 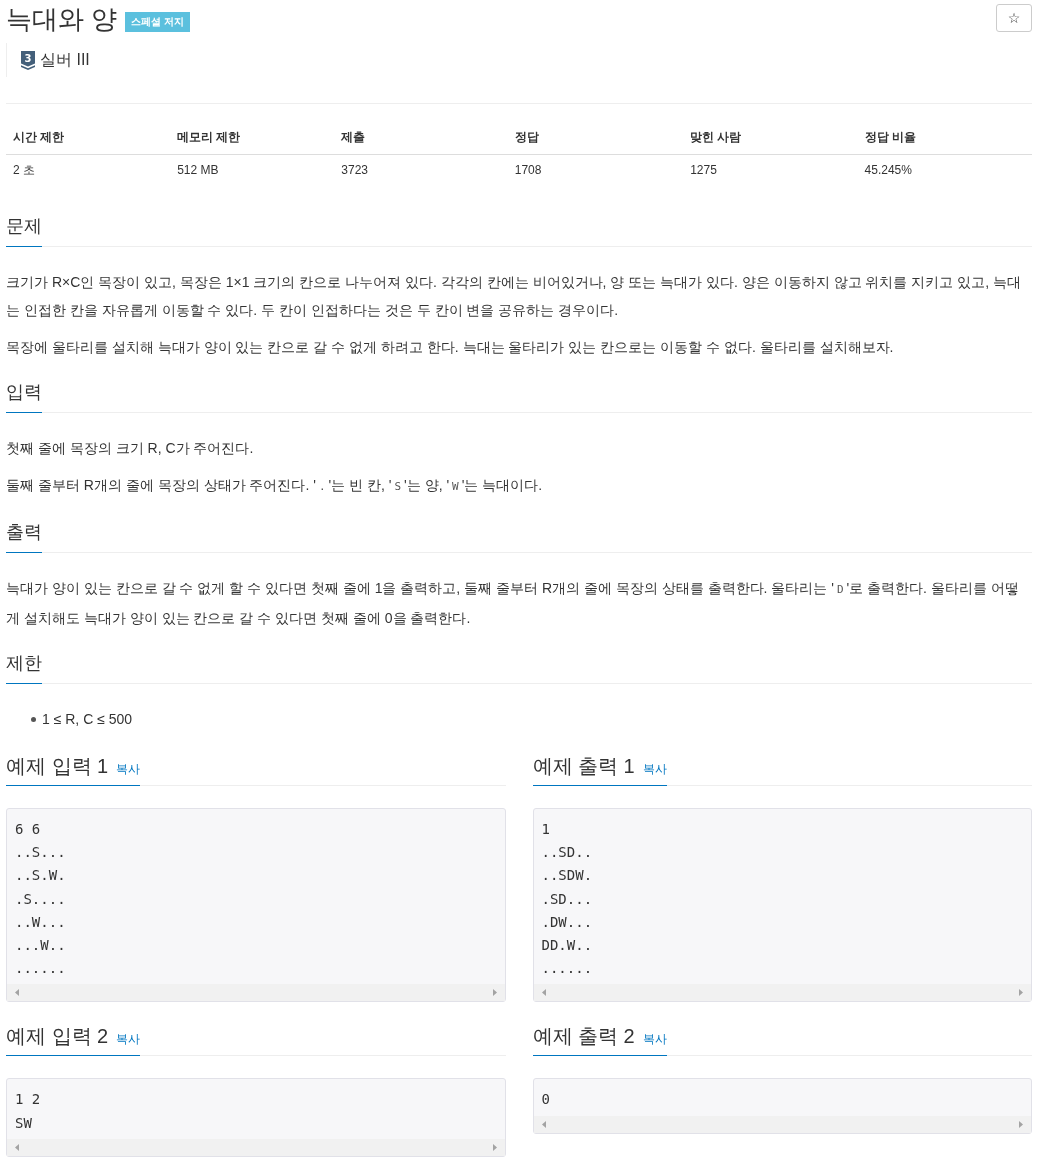 What do you see at coordinates (944, 137) in the screenshot?
I see `table-header: 정답 비율` at bounding box center [944, 137].